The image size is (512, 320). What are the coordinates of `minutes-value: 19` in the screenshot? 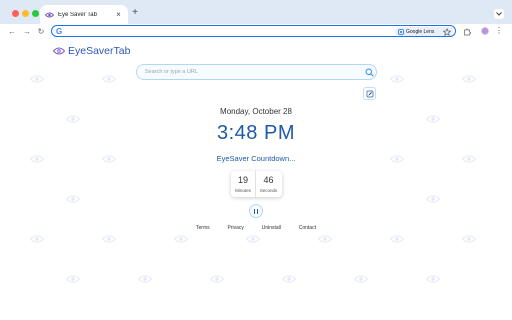 It's located at (242, 180).